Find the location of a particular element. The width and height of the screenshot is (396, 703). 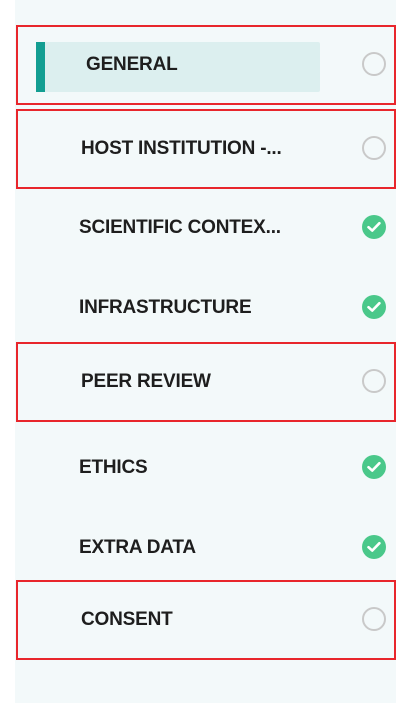

step-label: EXTRA DATA is located at coordinates (137, 547).